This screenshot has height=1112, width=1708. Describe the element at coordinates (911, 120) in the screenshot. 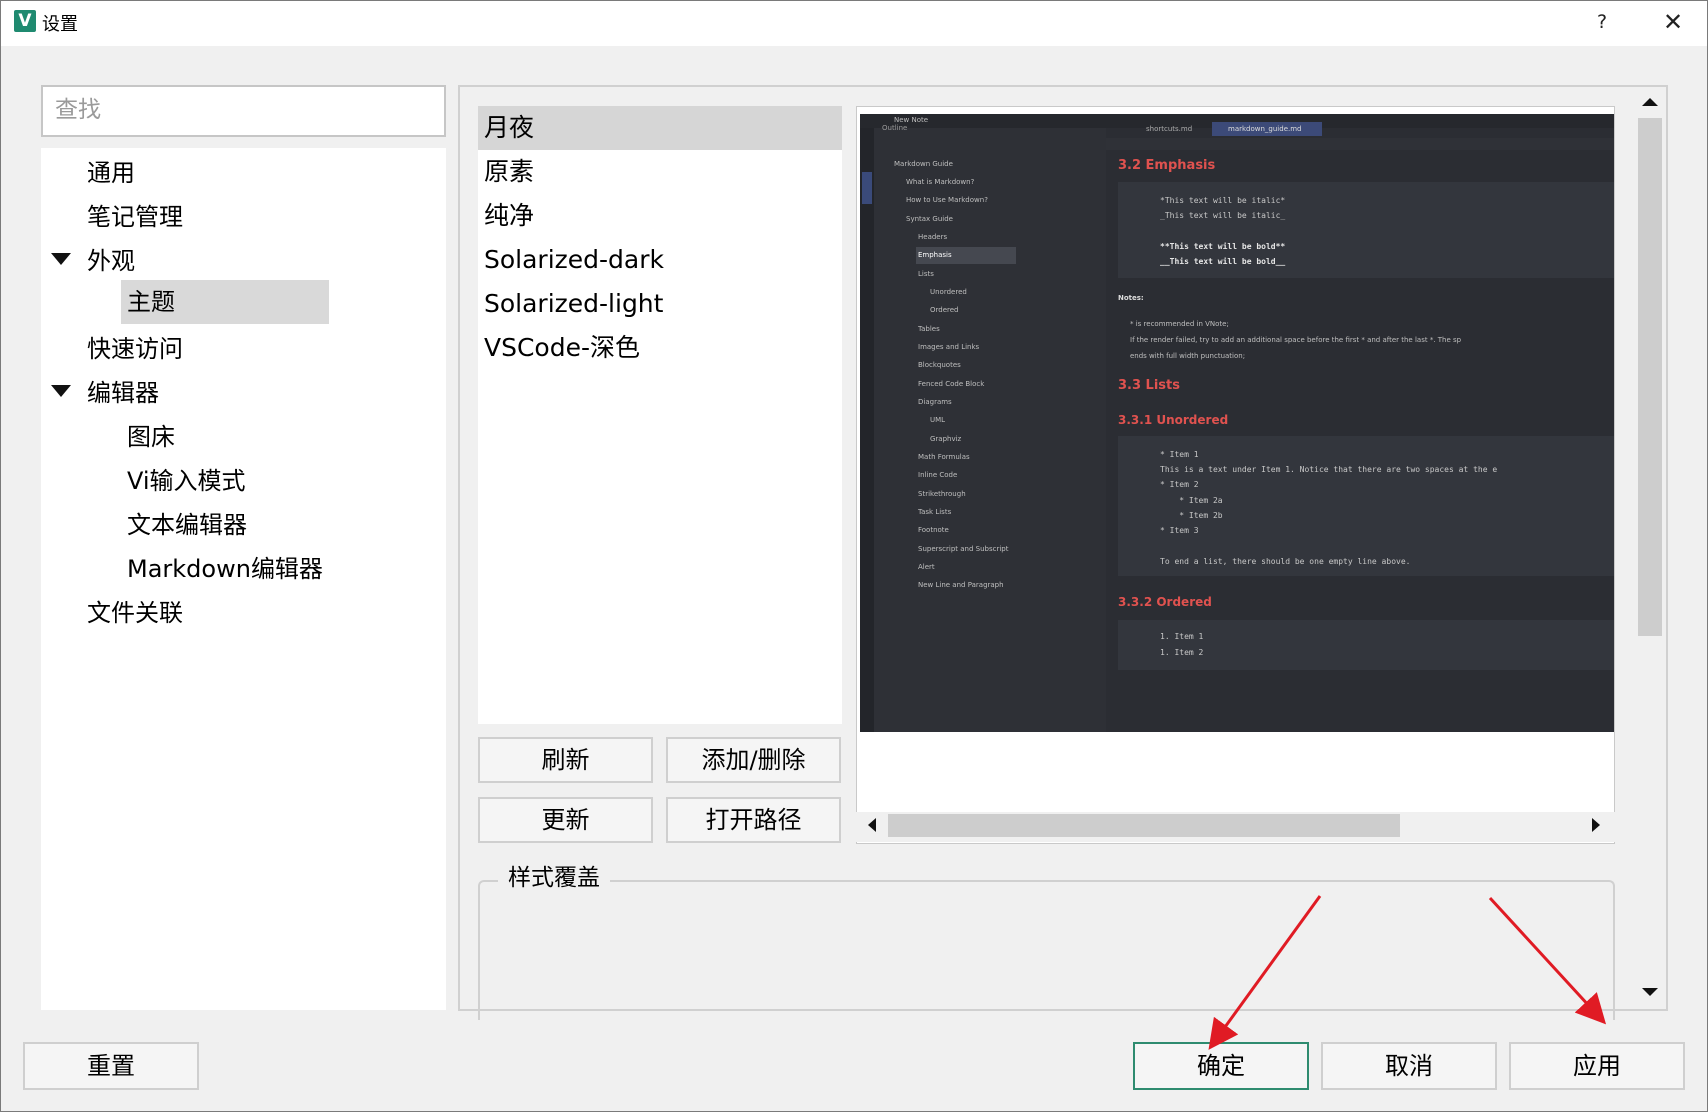

I see `preview-toolbar-label: New Note` at that location.